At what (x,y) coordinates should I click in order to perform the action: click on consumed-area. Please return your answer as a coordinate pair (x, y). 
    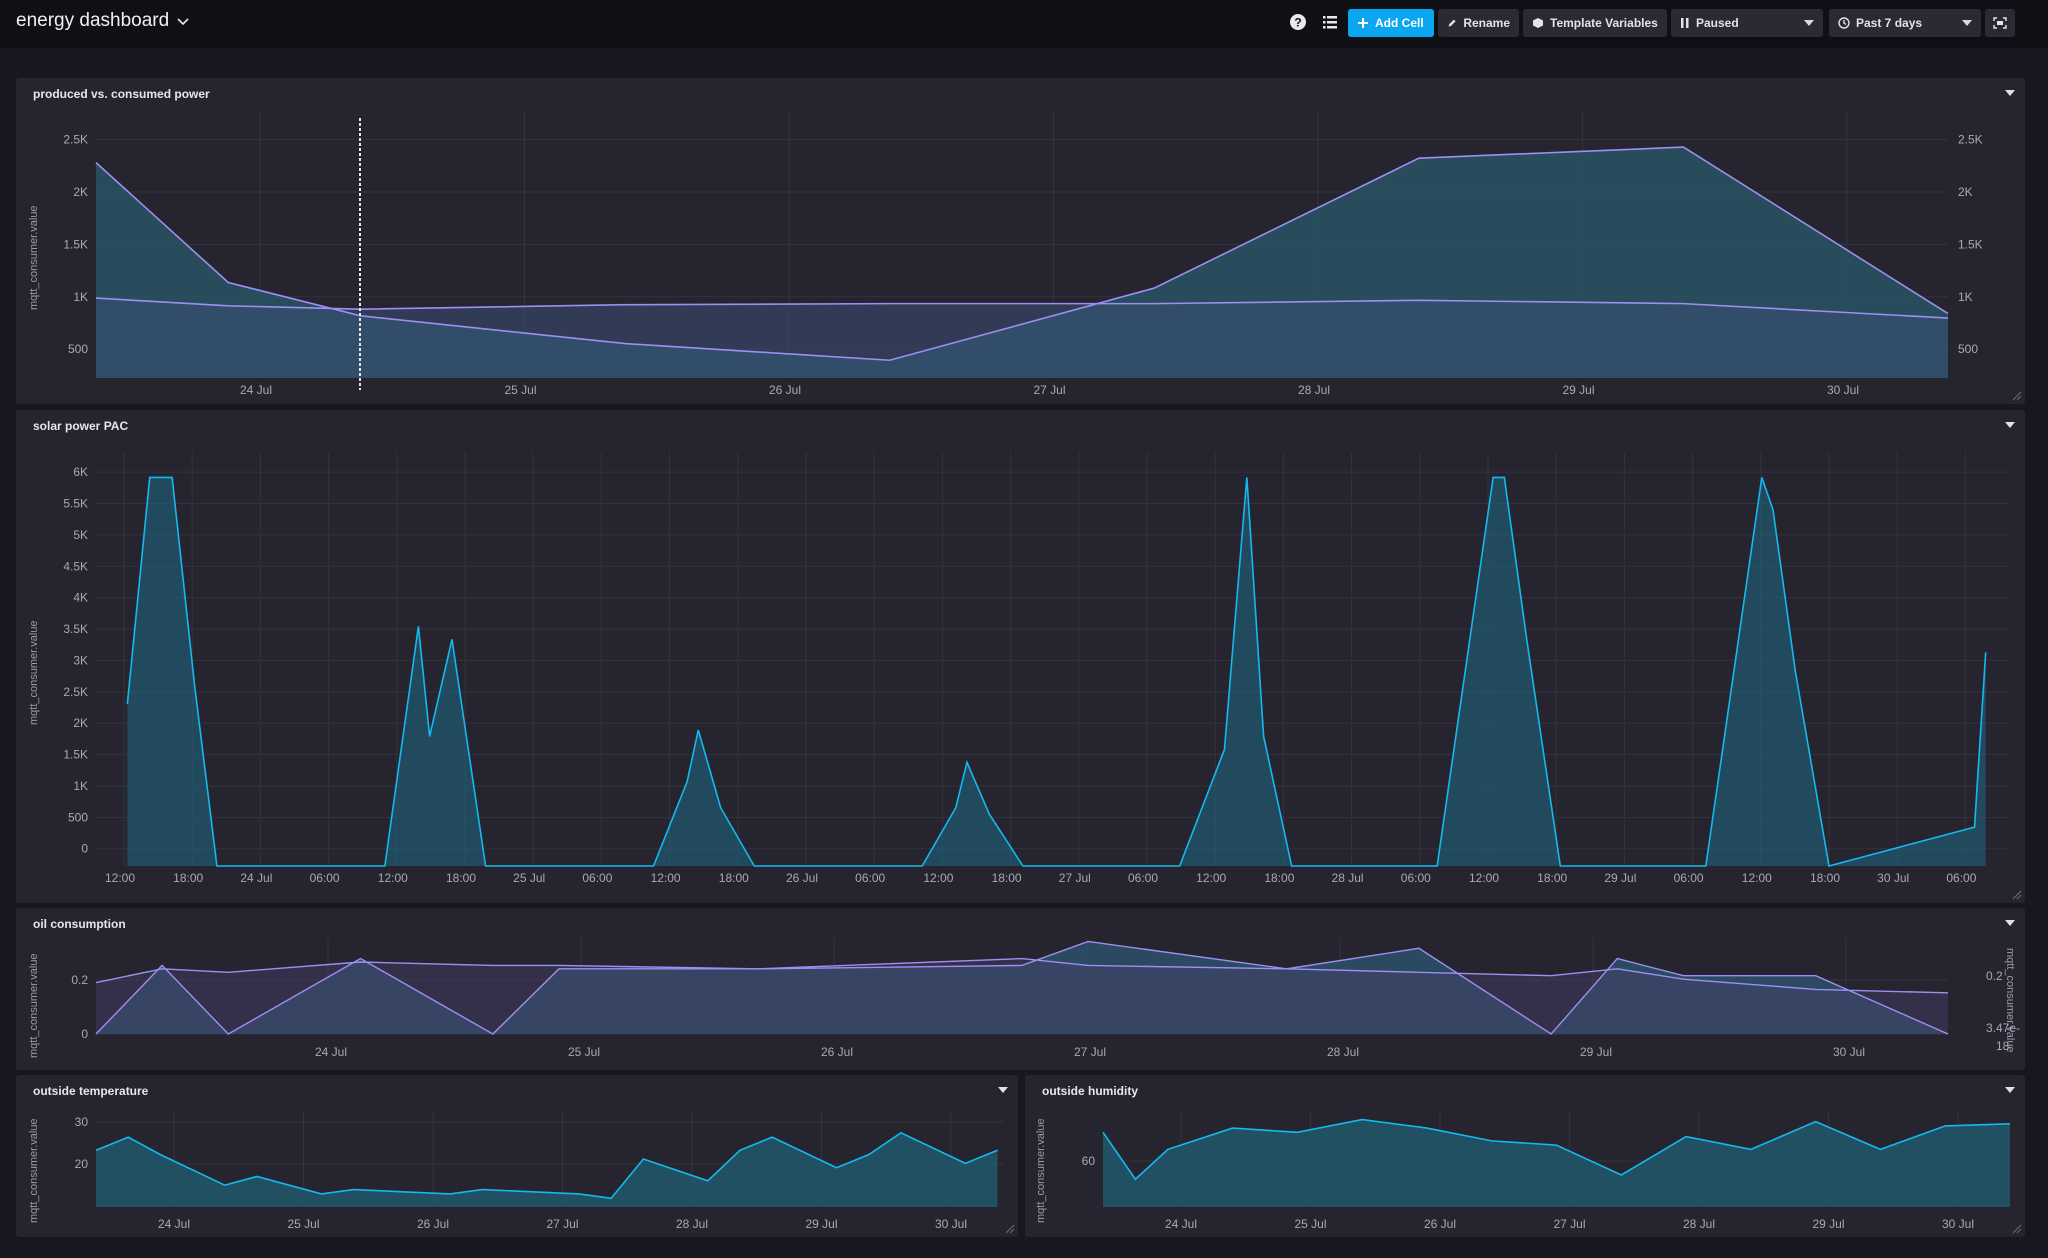
    Looking at the image, I should click on (1022, 338).